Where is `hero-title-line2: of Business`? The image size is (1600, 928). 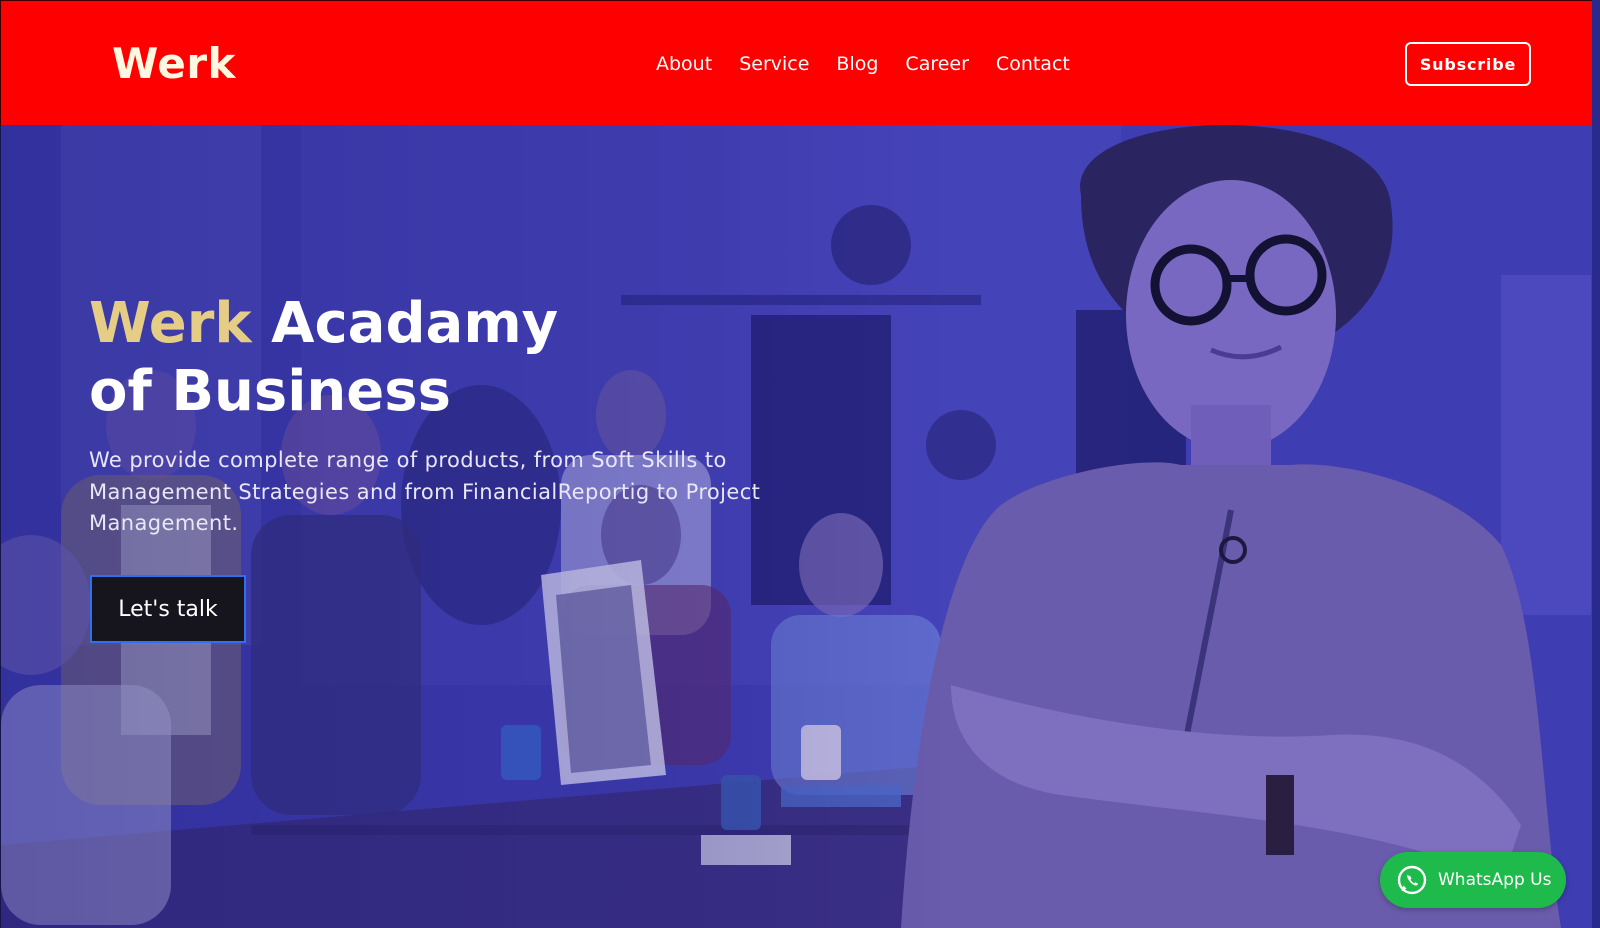 hero-title-line2: of Business is located at coordinates (270, 391).